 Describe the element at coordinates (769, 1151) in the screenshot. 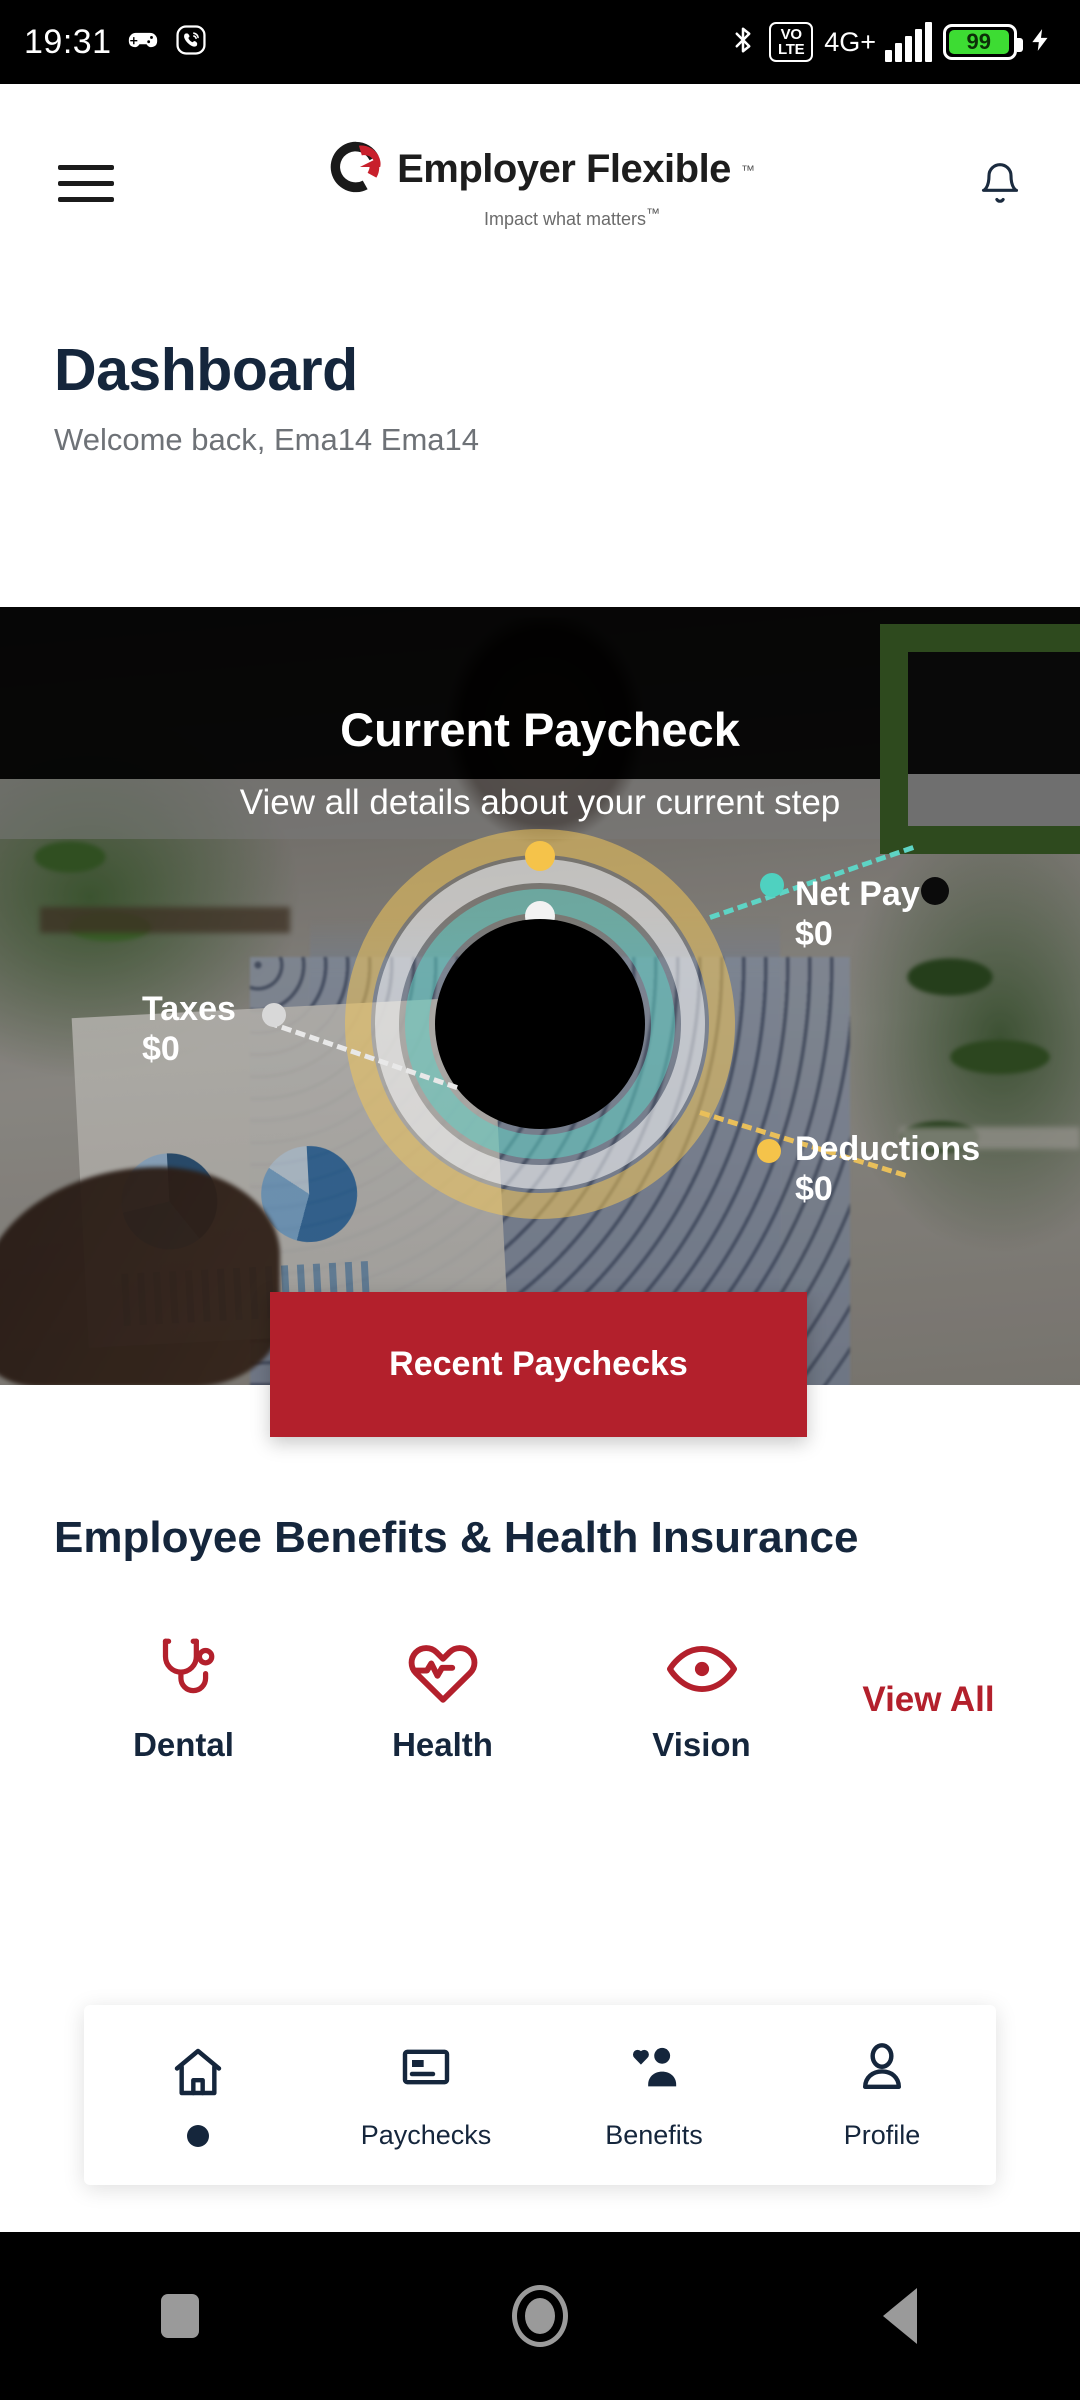

I see `marker-deductions` at that location.